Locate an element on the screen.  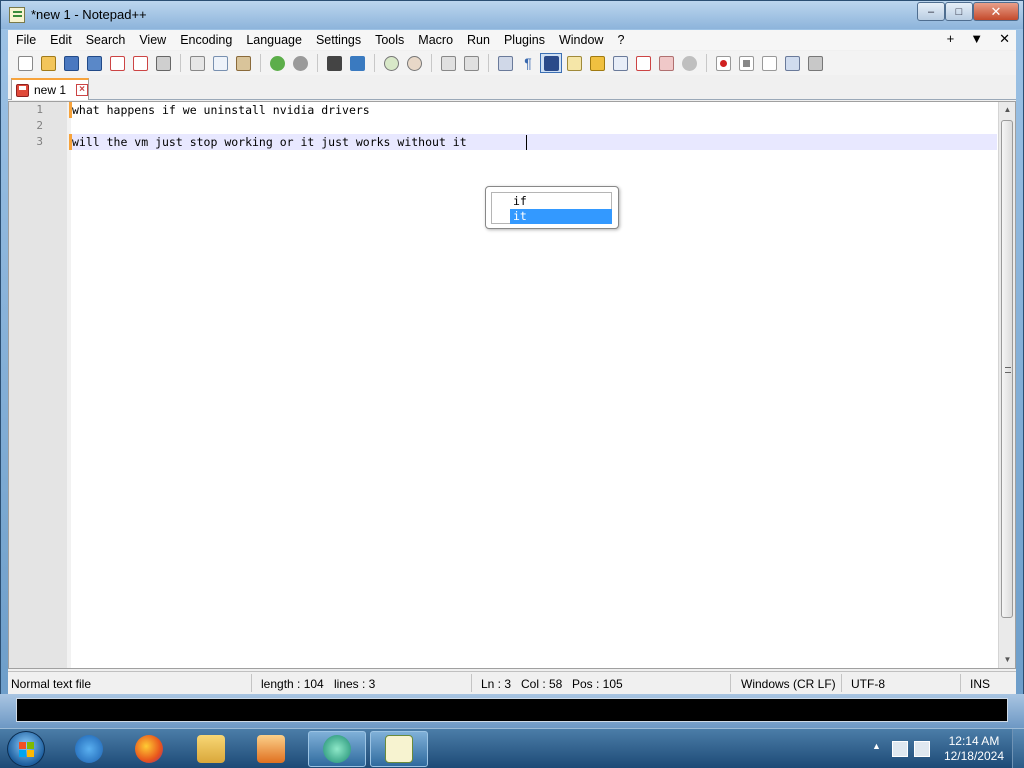
tab-list-dropdown-icon: ▼ is located at coordinates (976, 39).